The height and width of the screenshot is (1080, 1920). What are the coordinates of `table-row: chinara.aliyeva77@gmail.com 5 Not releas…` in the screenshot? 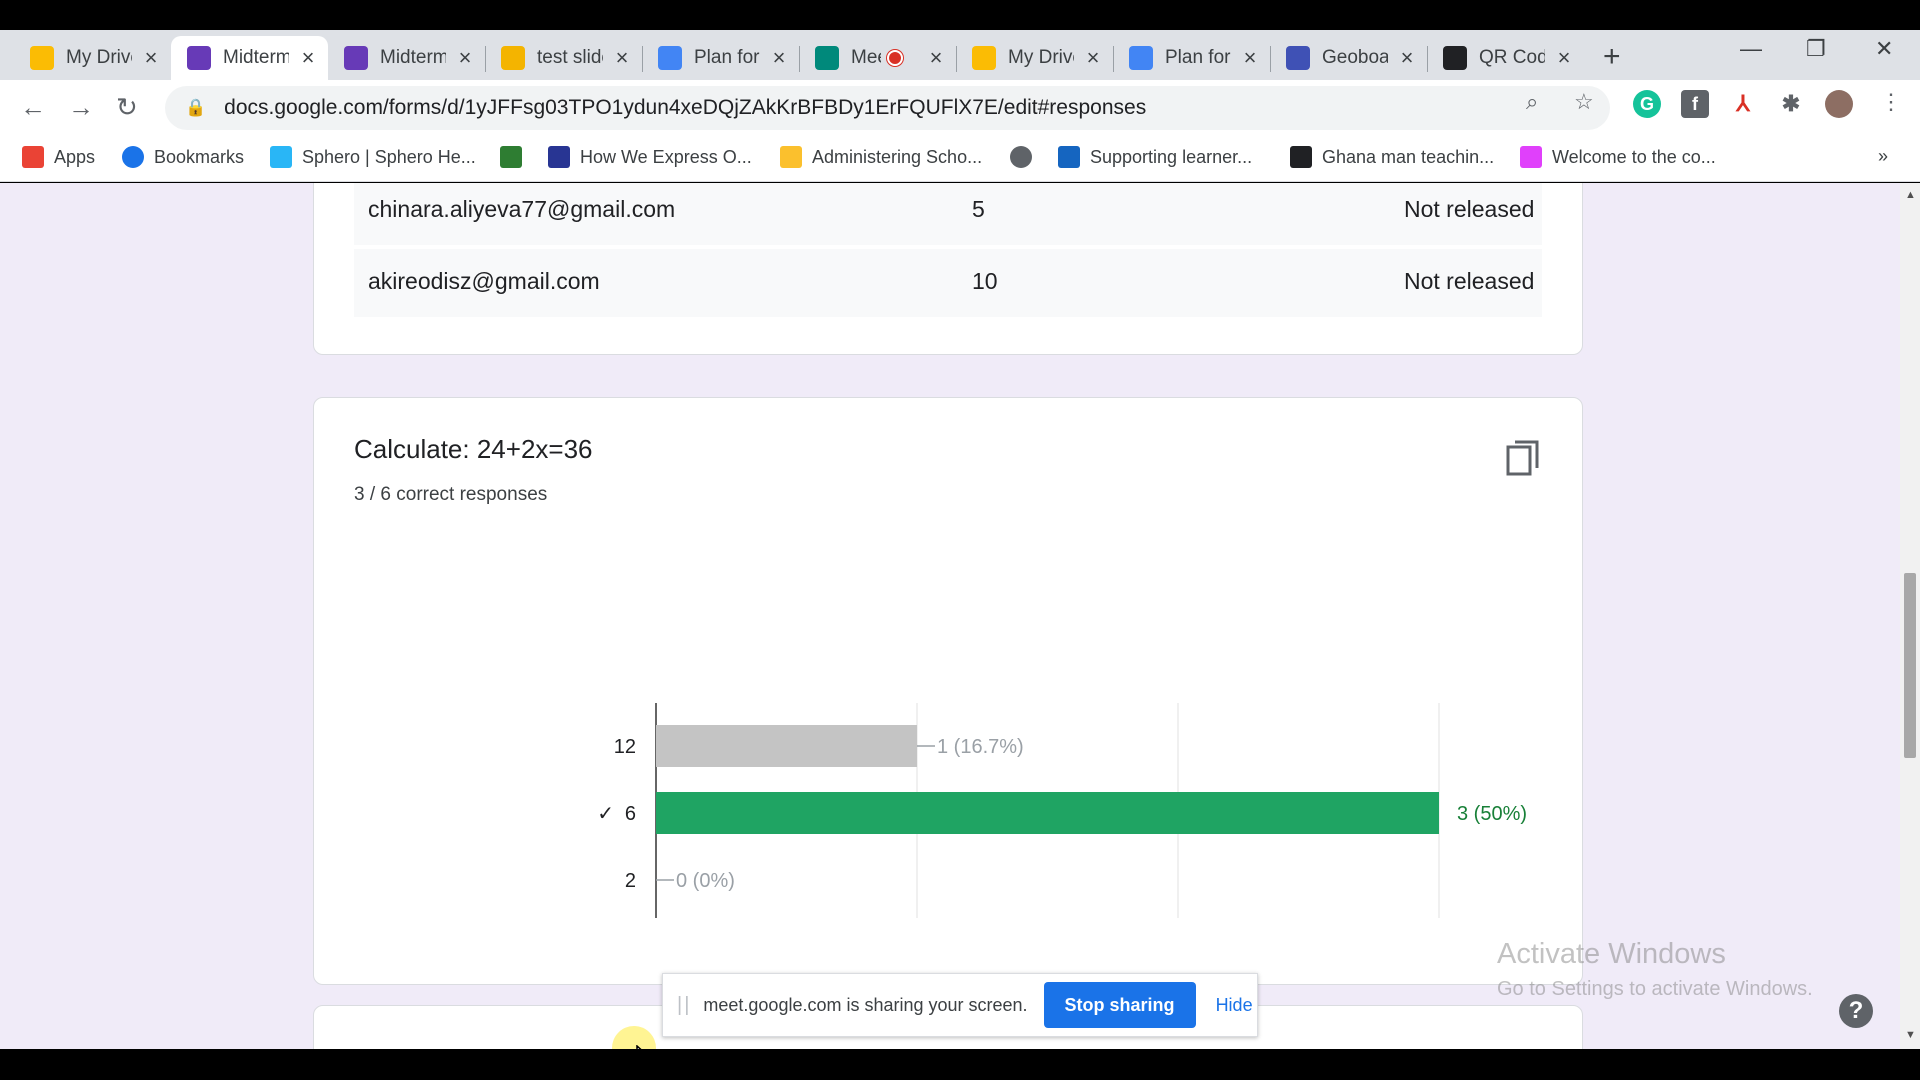 It's located at (948, 214).